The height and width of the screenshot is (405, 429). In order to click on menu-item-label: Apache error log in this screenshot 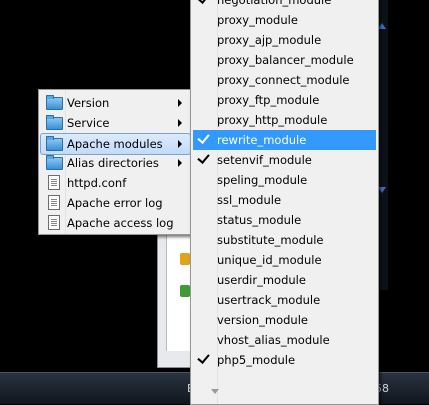, I will do `click(115, 203)`.